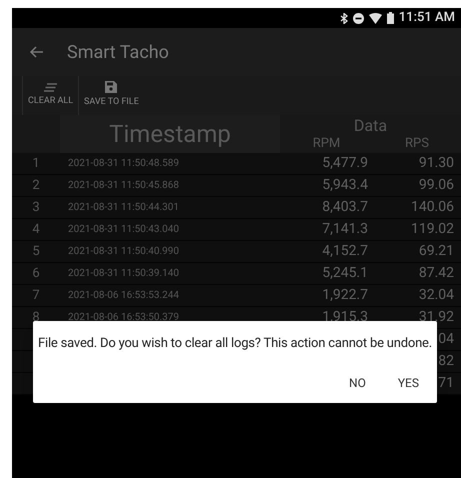 The height and width of the screenshot is (478, 461). Describe the element at coordinates (357, 383) in the screenshot. I see `dialog-button: NO` at that location.